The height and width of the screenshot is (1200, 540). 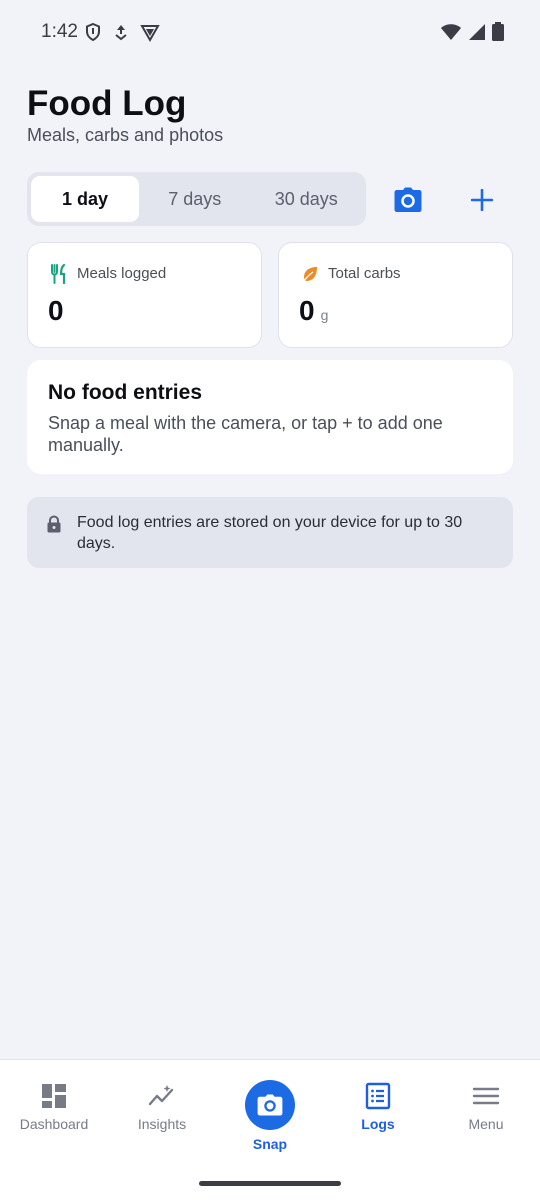 What do you see at coordinates (395, 295) in the screenshot?
I see `total-carbs-card: Total carbs 0g` at bounding box center [395, 295].